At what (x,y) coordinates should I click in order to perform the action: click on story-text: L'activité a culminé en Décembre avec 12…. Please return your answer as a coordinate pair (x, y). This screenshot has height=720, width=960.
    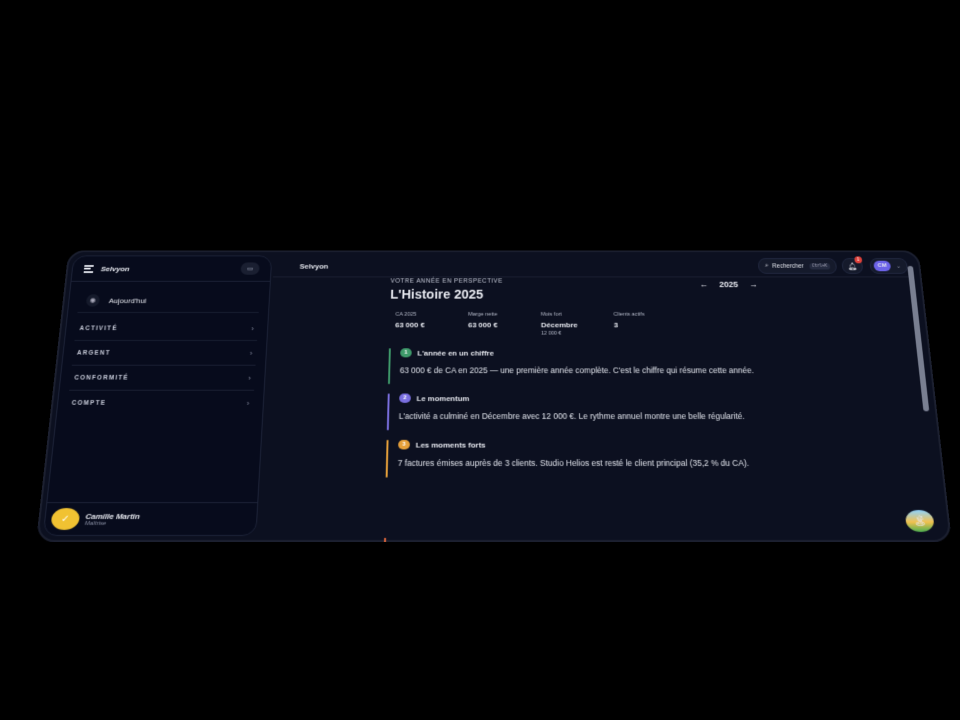
    Looking at the image, I should click on (597, 416).